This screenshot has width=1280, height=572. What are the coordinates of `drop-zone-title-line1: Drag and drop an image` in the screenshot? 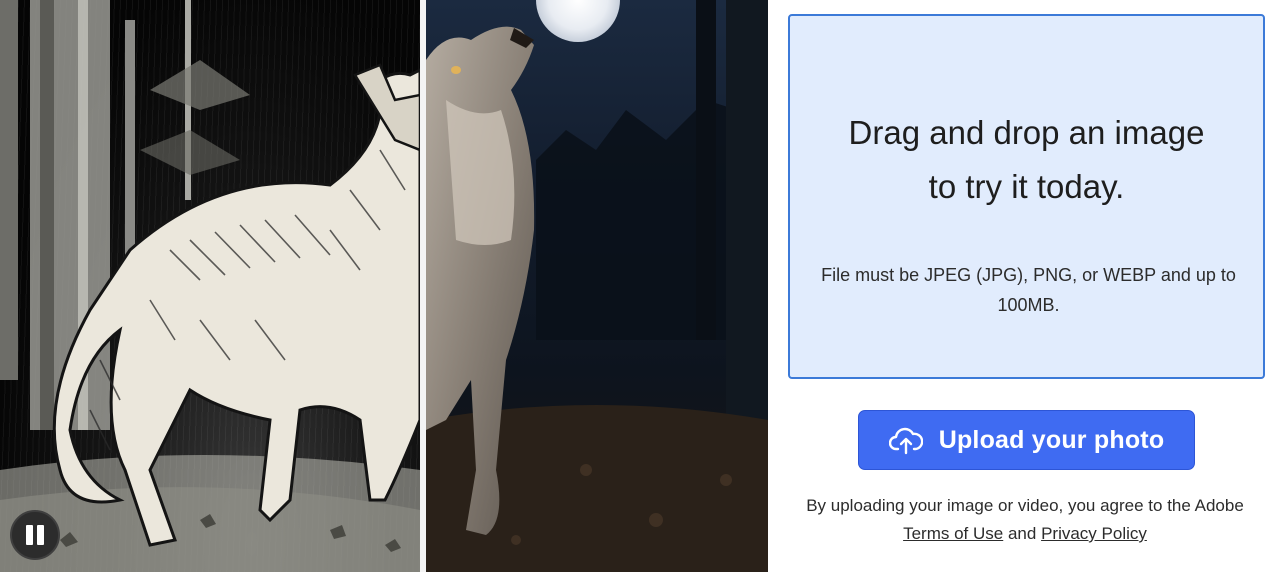 It's located at (1026, 132).